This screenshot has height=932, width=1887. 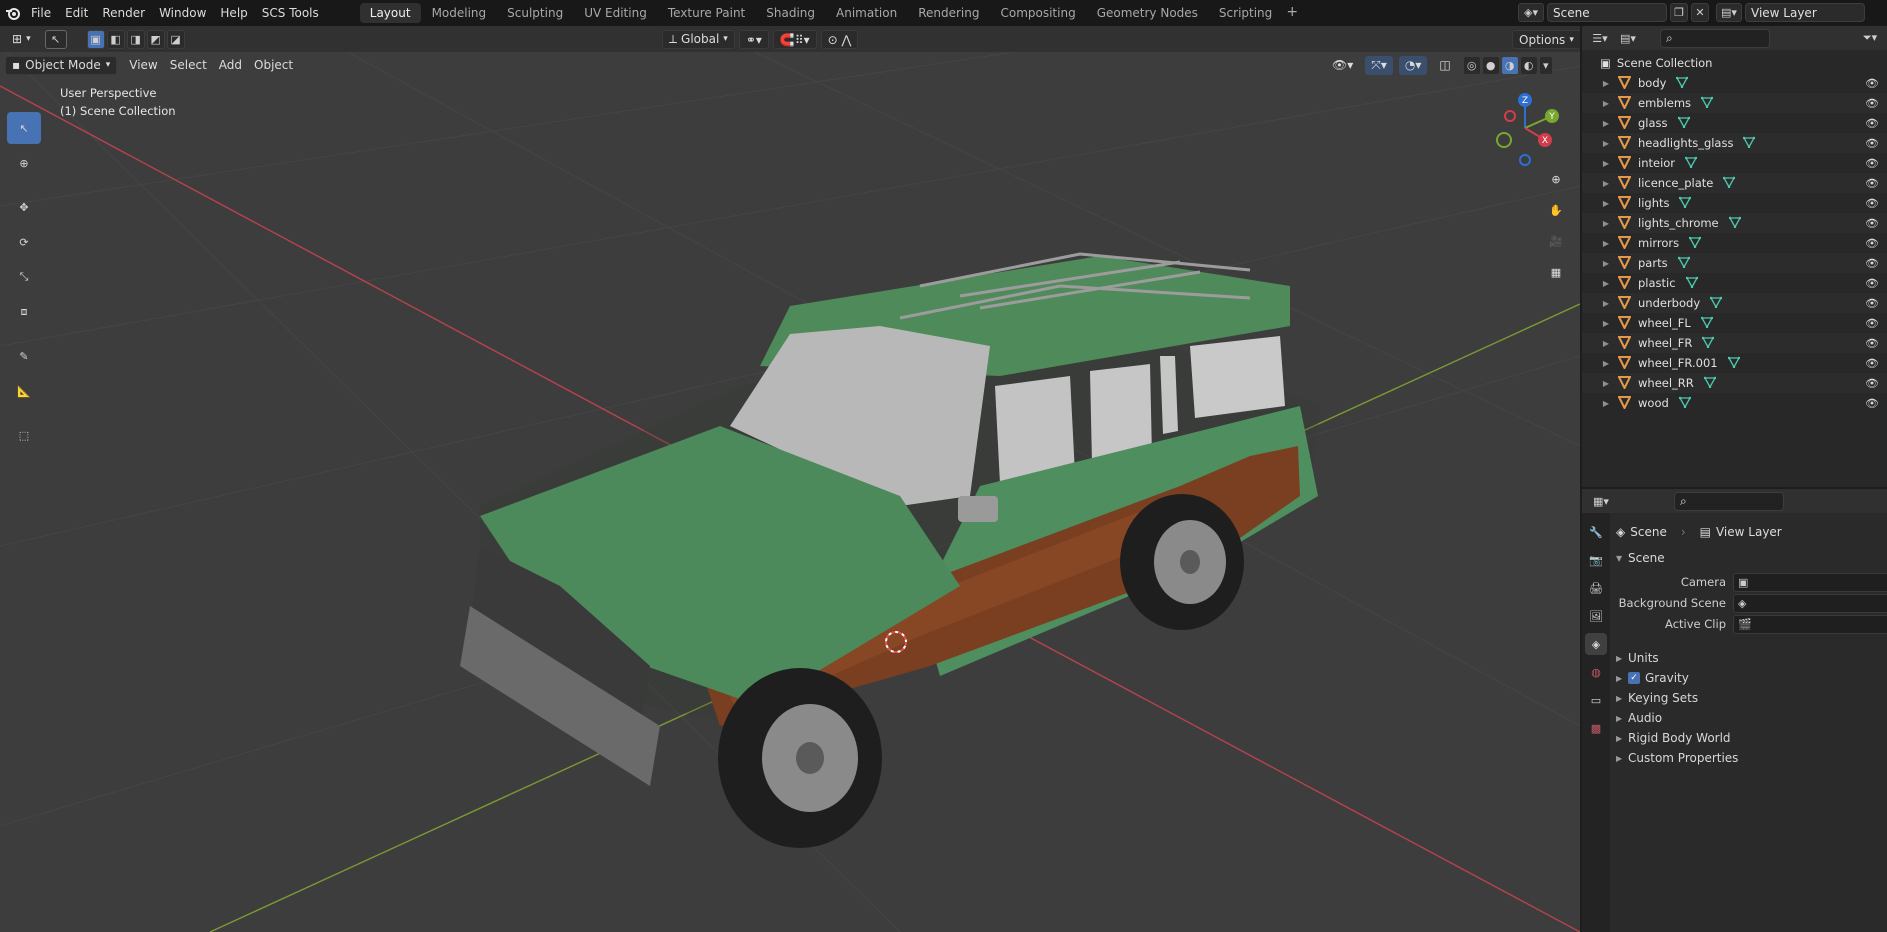 What do you see at coordinates (698, 39) in the screenshot?
I see `transform-orientation-dropdown: ⟂ Global ▾` at bounding box center [698, 39].